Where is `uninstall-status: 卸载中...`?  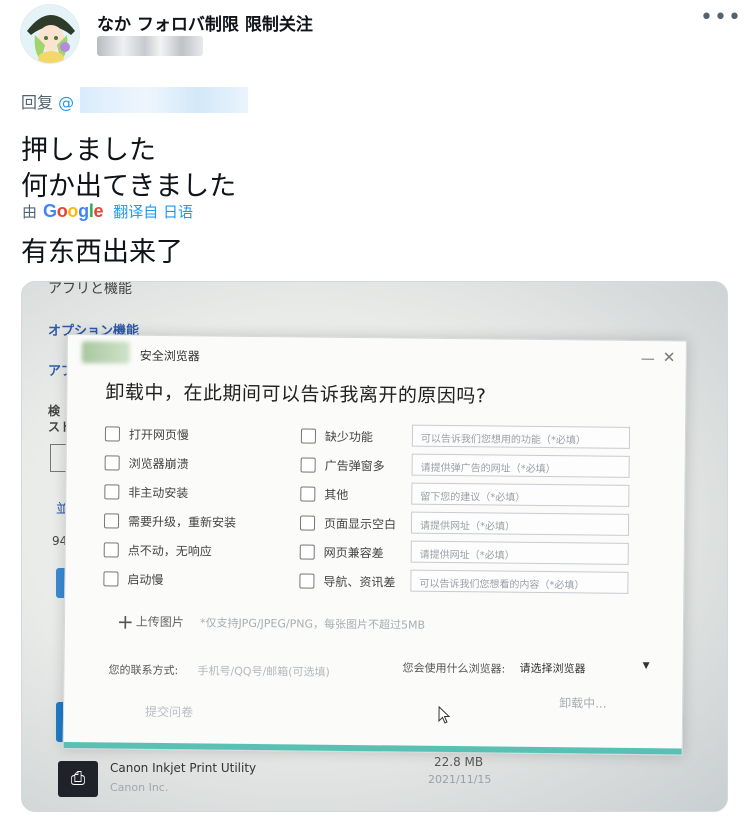
uninstall-status: 卸载中... is located at coordinates (583, 703).